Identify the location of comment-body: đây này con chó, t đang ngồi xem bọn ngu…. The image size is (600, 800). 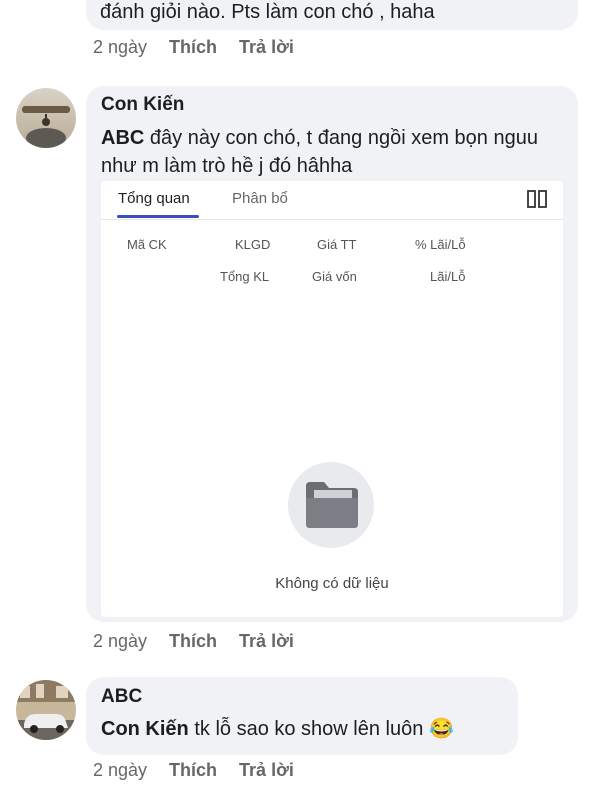
(319, 152).